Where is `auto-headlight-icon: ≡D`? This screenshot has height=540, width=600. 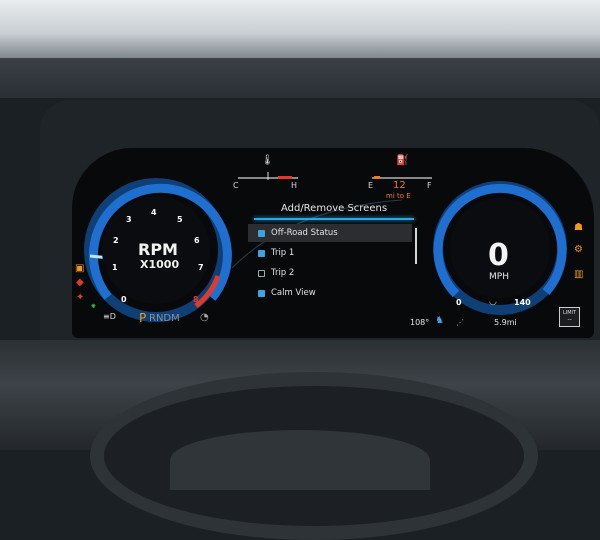 auto-headlight-icon: ≡D is located at coordinates (109, 316).